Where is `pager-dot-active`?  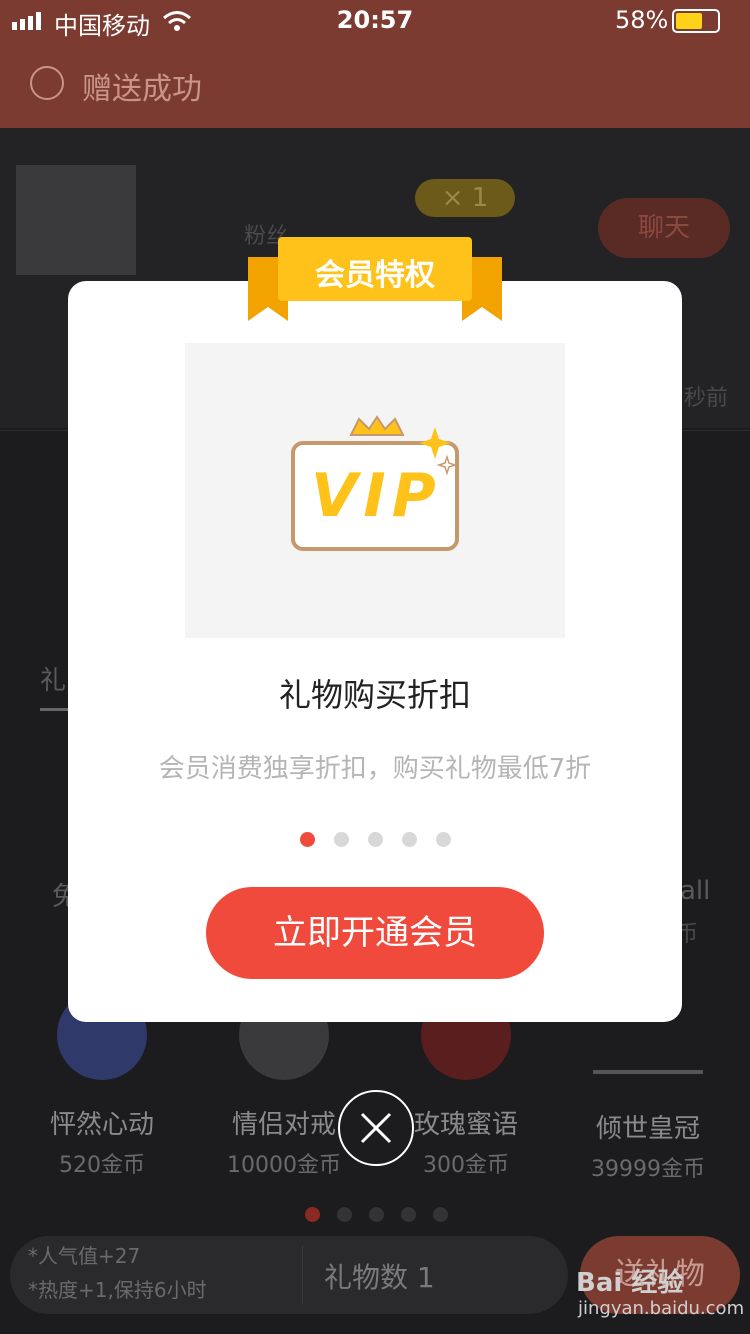
pager-dot-active is located at coordinates (307, 839).